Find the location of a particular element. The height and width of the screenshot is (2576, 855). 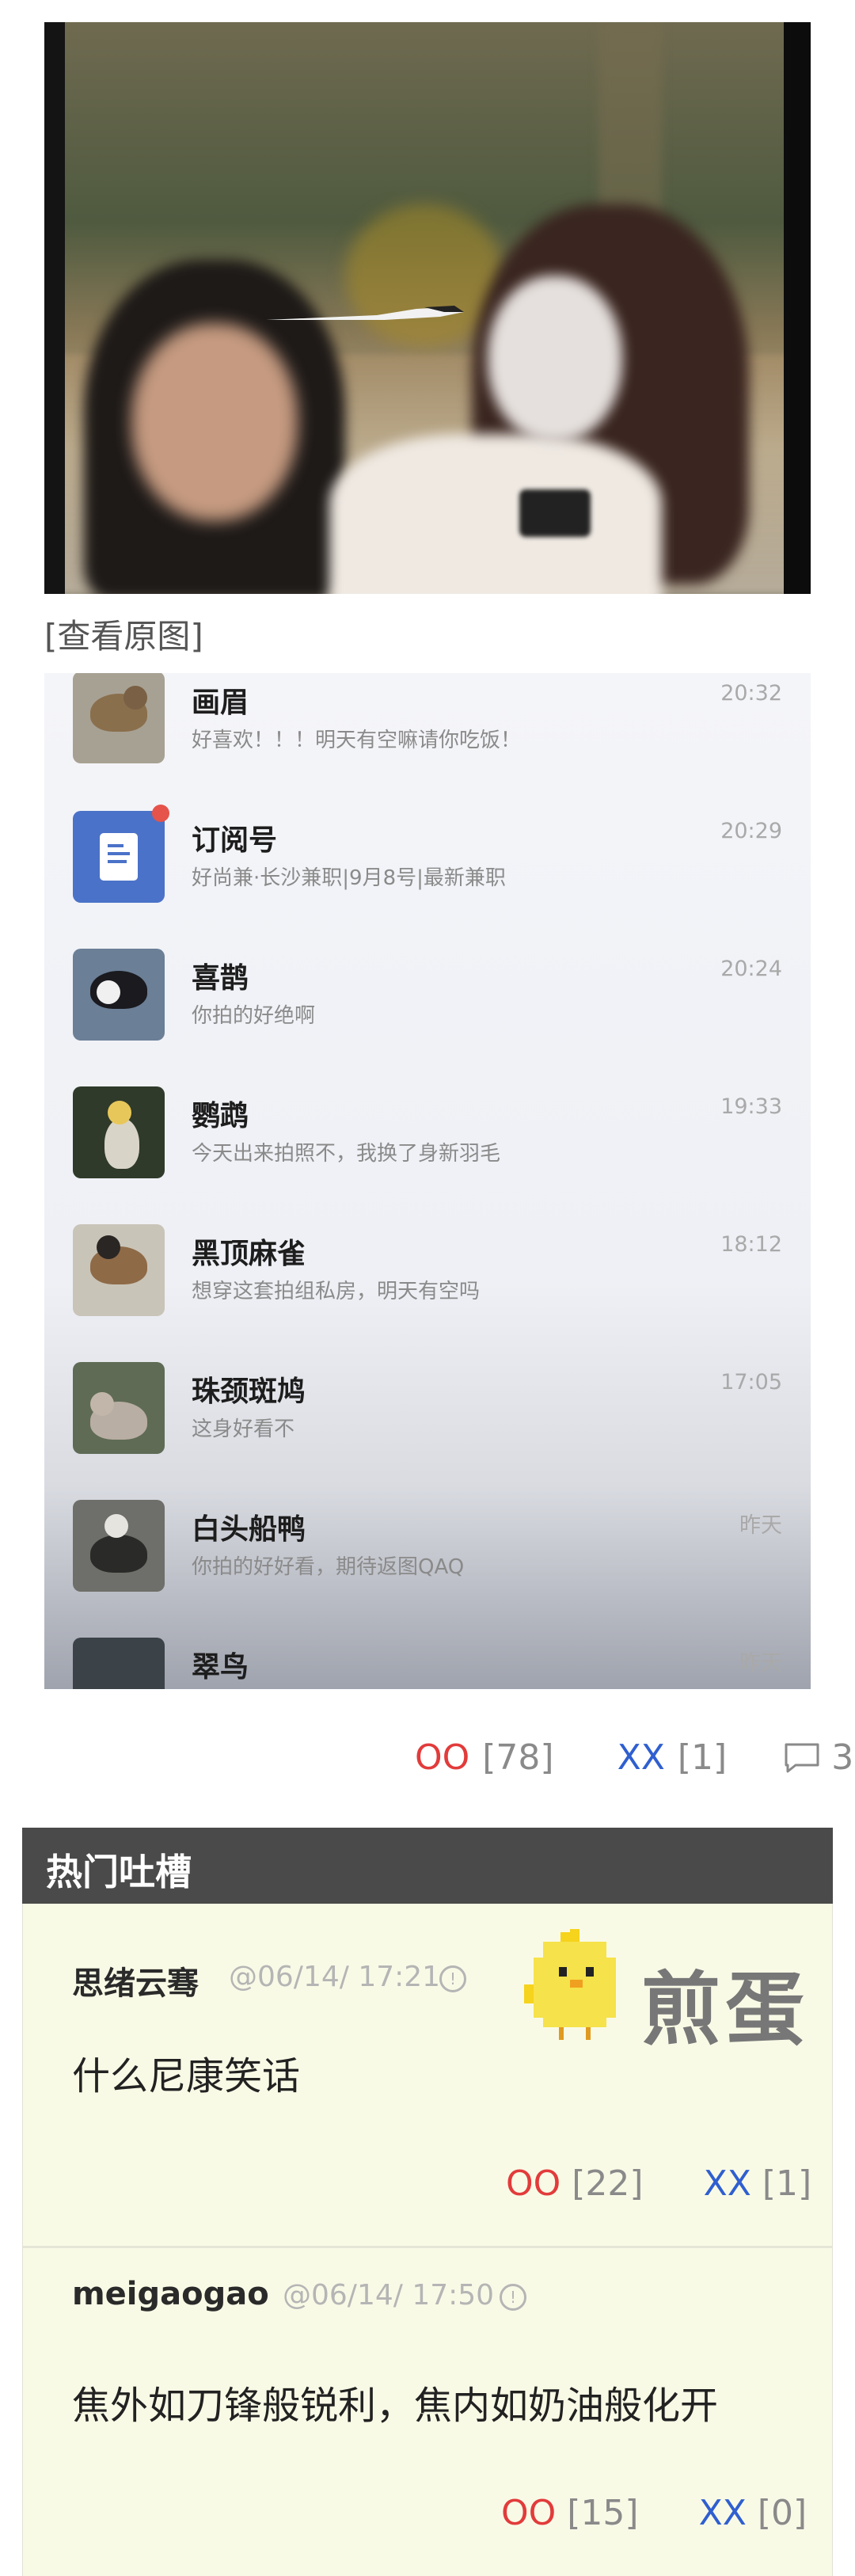

chat-item: 翠鸟 昨天 is located at coordinates (427, 1663).